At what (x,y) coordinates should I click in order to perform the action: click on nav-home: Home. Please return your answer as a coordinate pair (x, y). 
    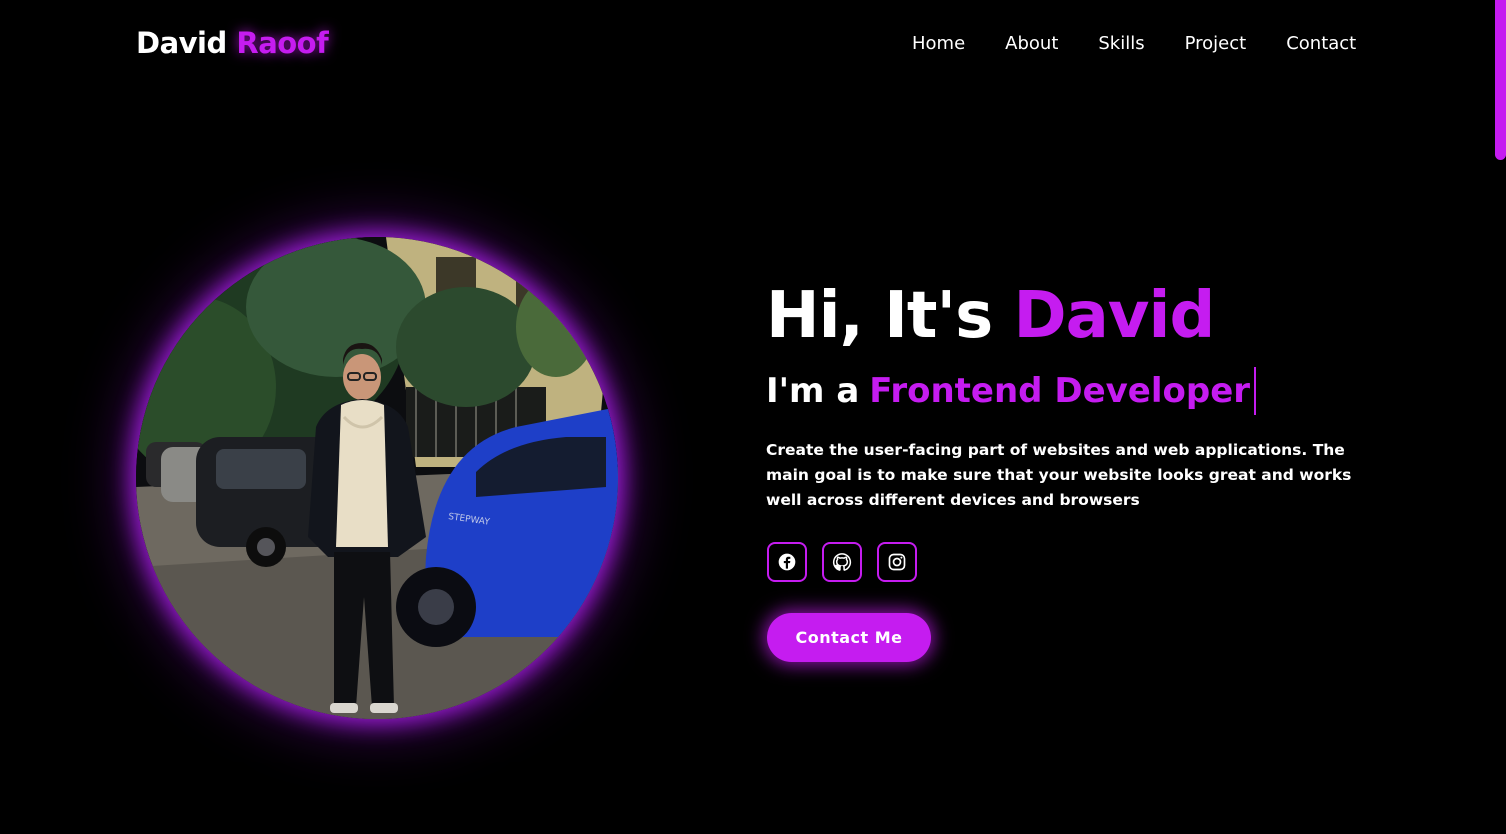
    Looking at the image, I should click on (938, 43).